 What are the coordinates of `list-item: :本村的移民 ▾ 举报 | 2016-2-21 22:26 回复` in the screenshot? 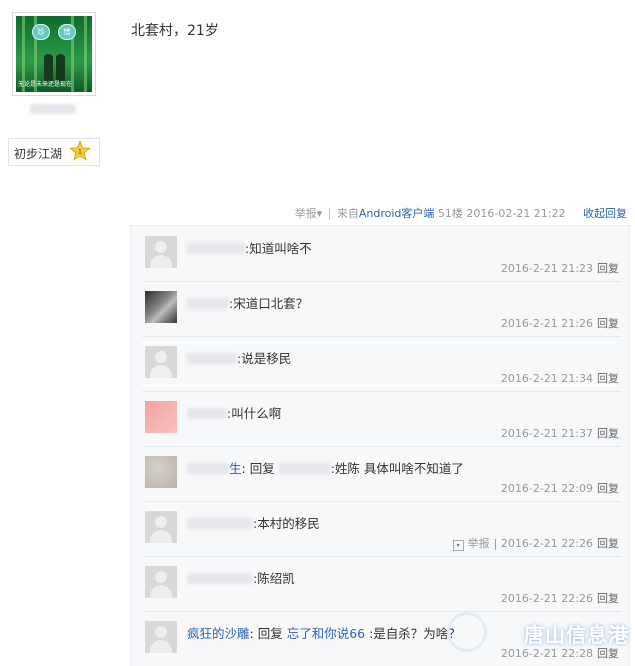 It's located at (382, 529).